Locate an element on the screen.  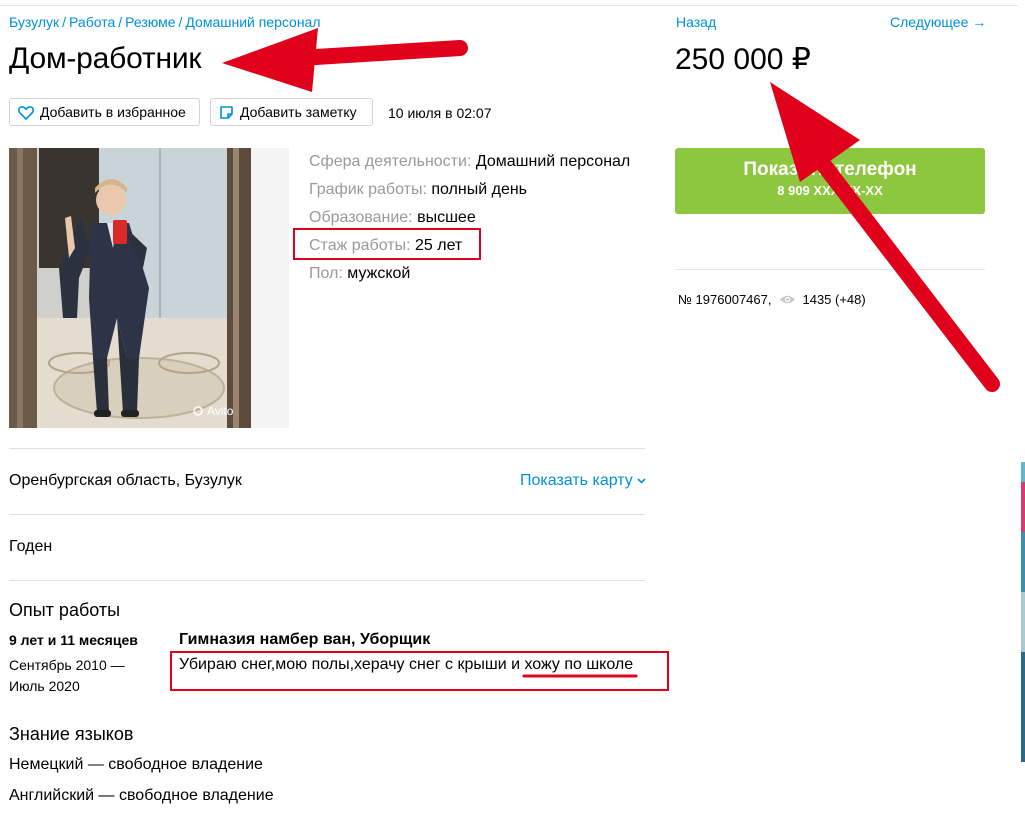
arrow-to-price is located at coordinates (885, 237).